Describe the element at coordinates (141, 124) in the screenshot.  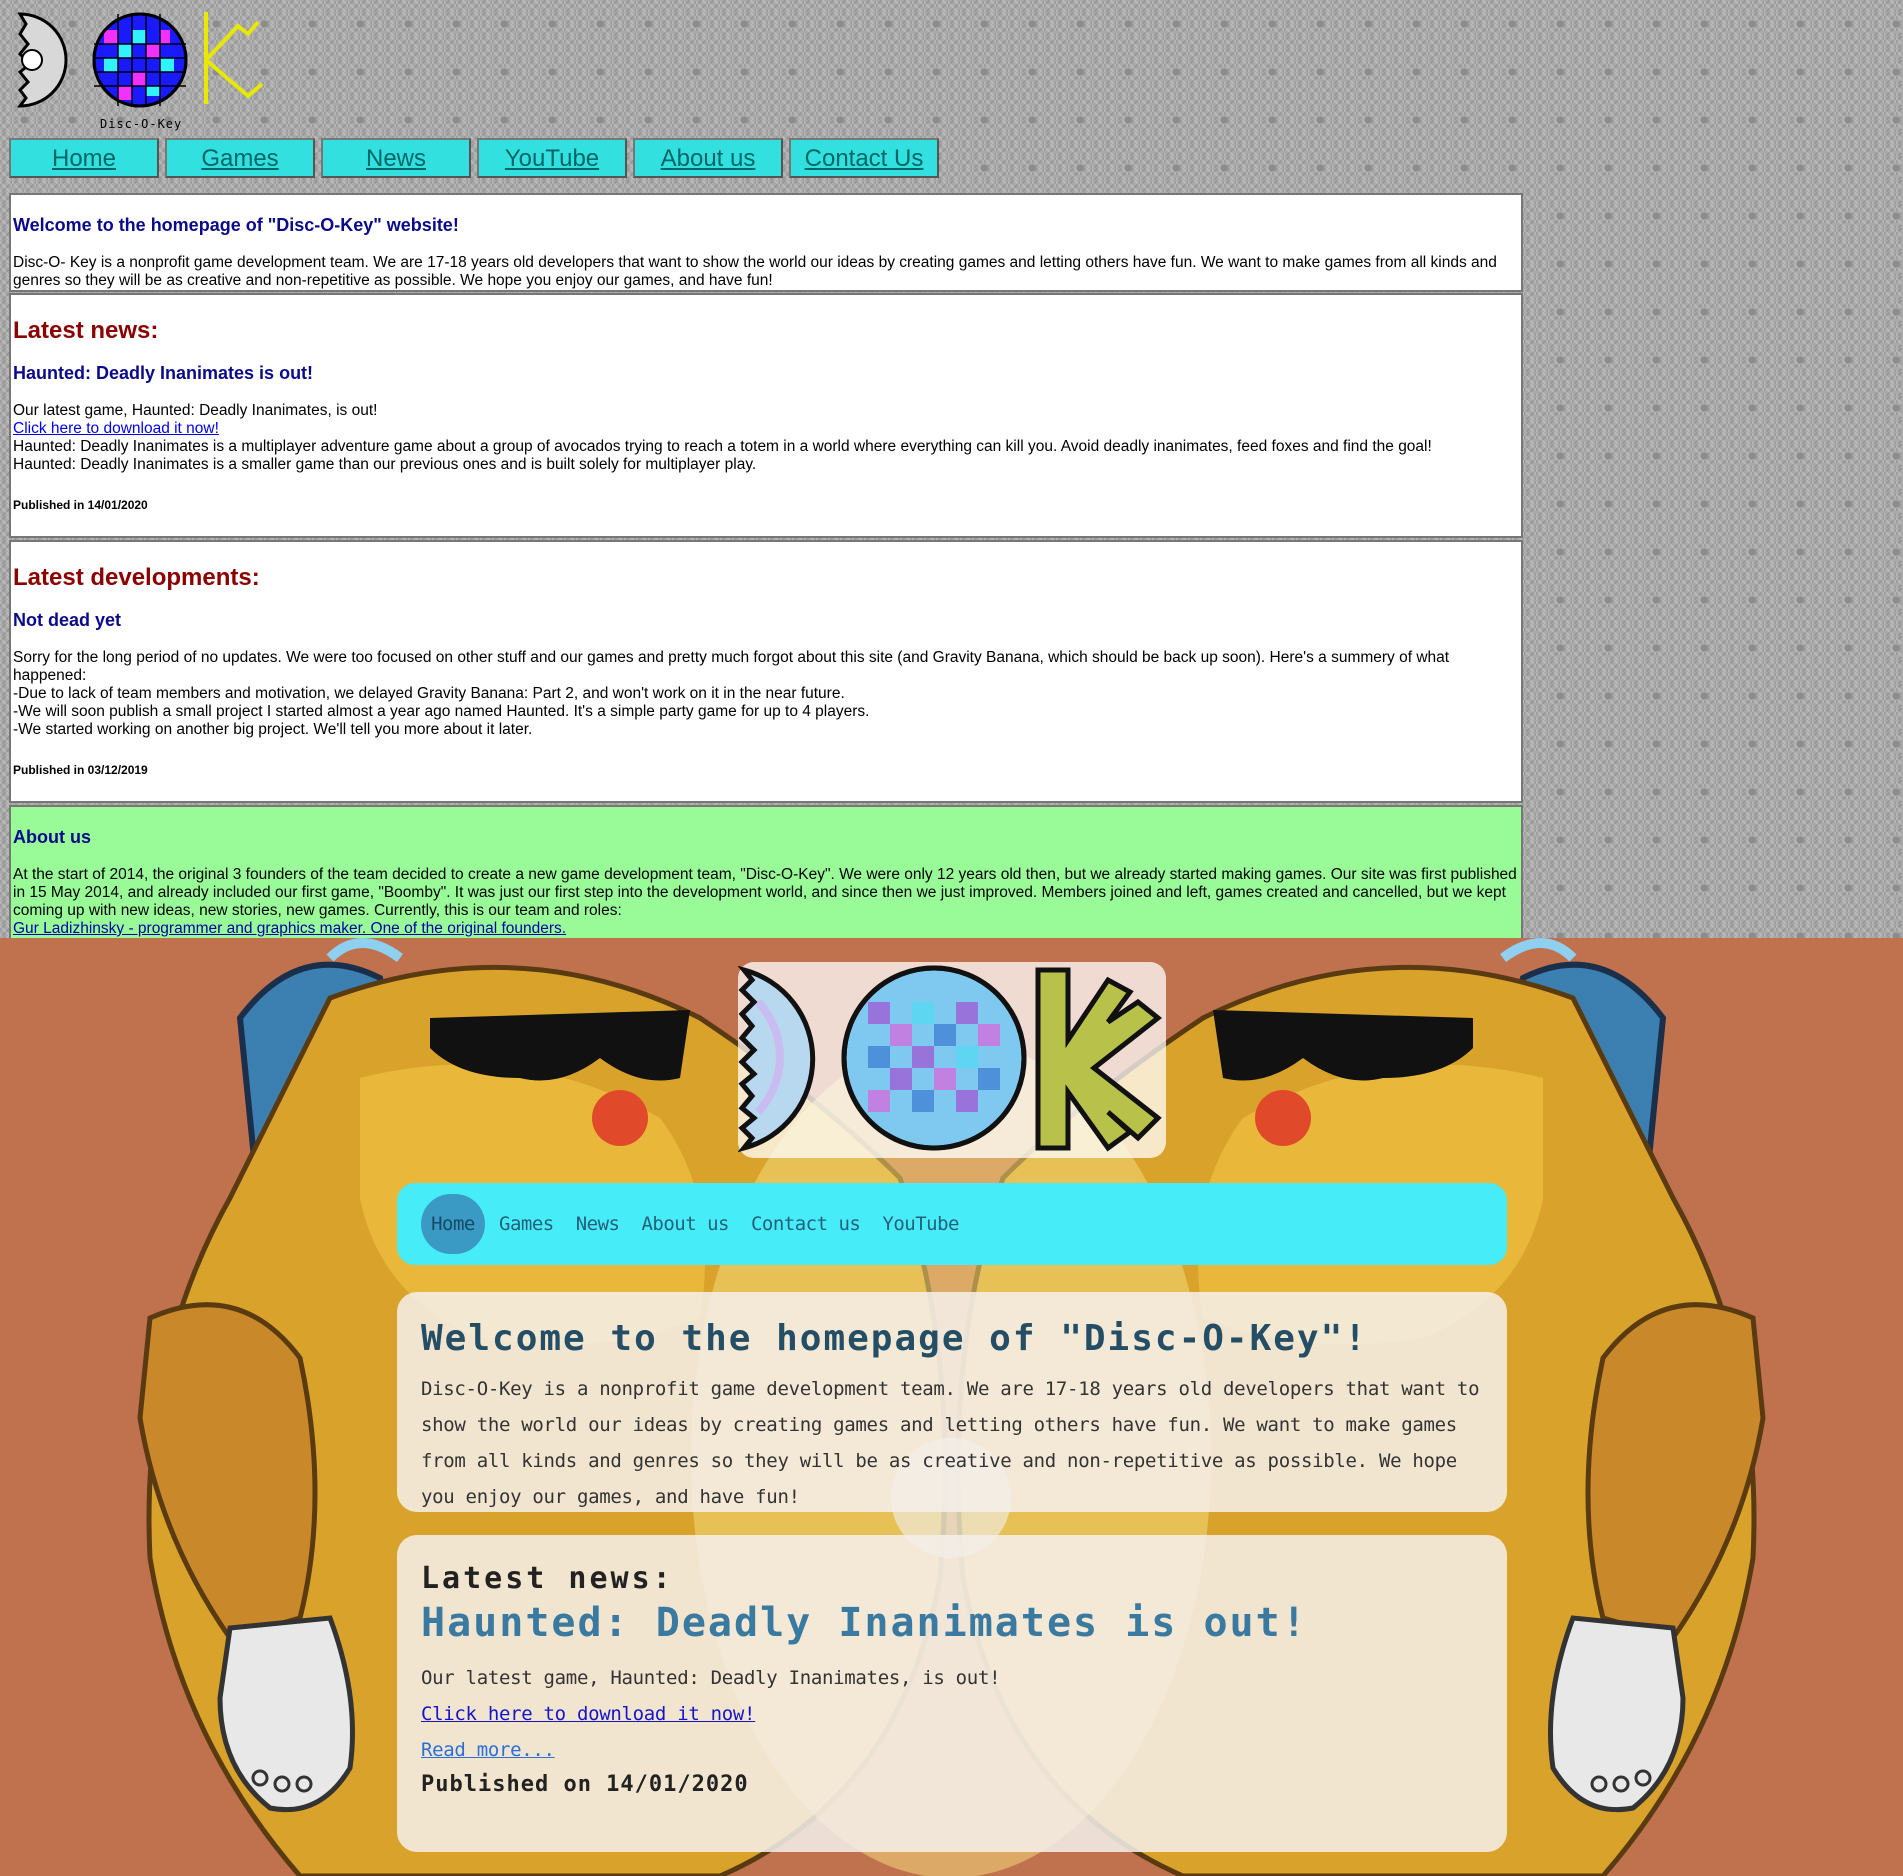
I see `logo-caption: Disc-O-Key` at that location.